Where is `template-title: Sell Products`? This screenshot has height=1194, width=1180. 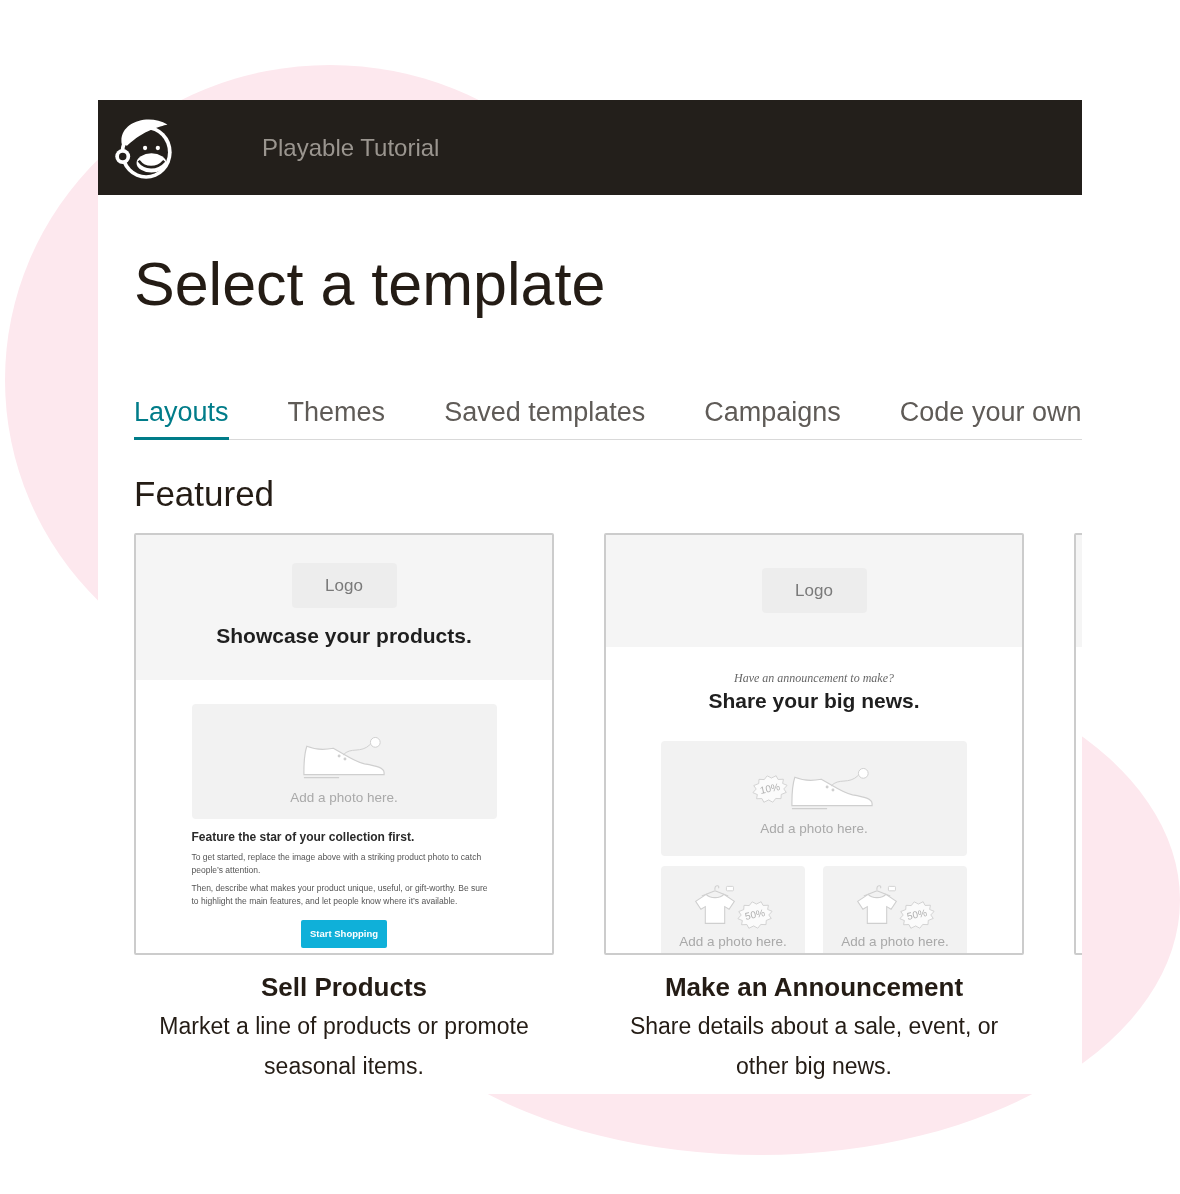
template-title: Sell Products is located at coordinates (344, 987).